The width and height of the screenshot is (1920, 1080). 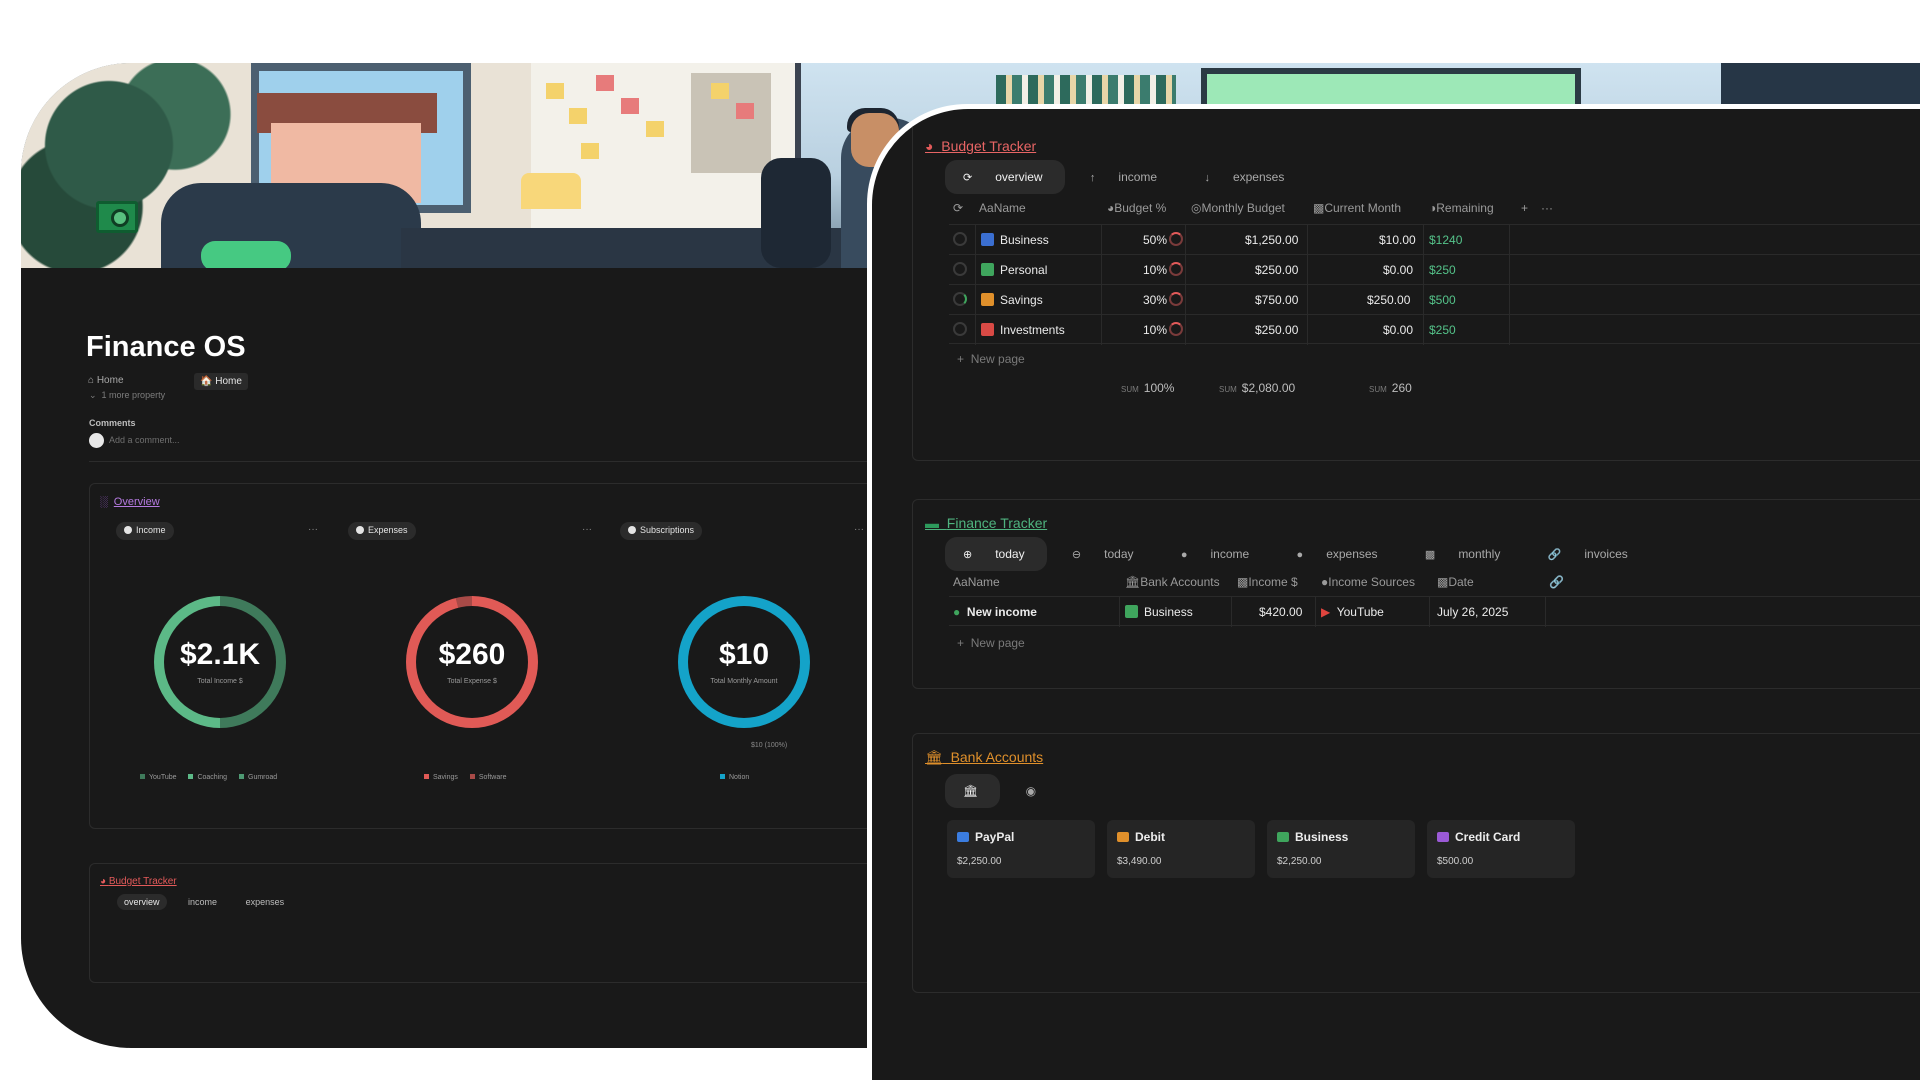 I want to click on globe-icon: ◉, so click(x=1031, y=791).